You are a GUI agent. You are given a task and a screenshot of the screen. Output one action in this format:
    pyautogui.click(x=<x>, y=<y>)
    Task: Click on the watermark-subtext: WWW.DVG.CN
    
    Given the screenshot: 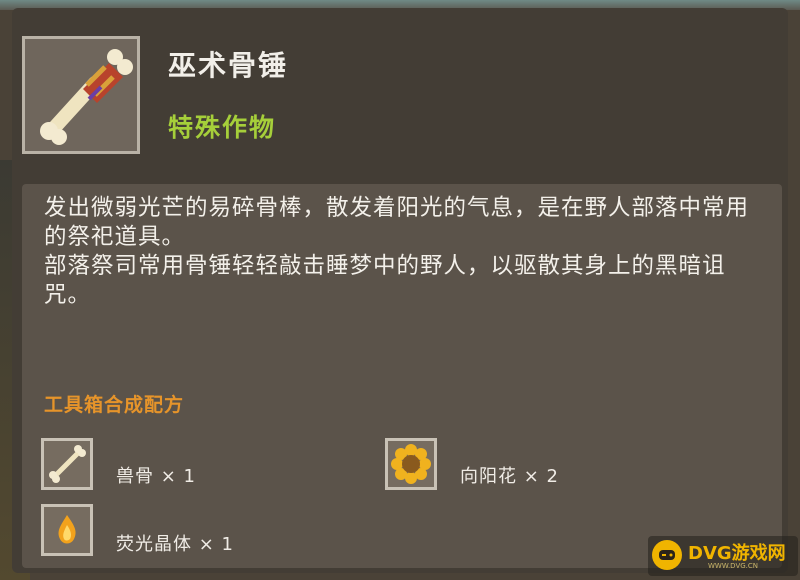 What is the action you would take?
    pyautogui.click(x=733, y=566)
    